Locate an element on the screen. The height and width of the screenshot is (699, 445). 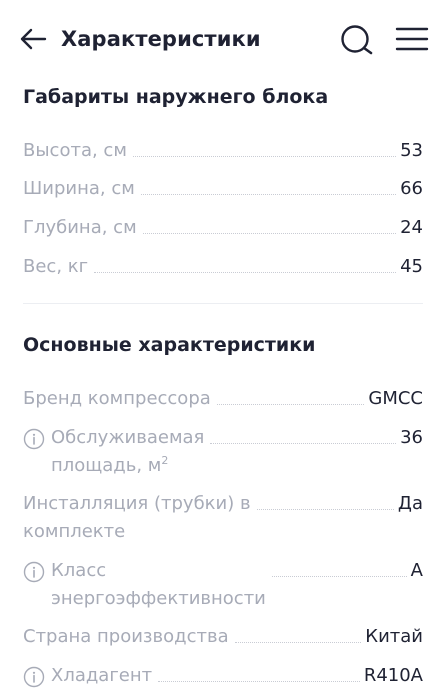
spec-value: GMCC is located at coordinates (395, 398).